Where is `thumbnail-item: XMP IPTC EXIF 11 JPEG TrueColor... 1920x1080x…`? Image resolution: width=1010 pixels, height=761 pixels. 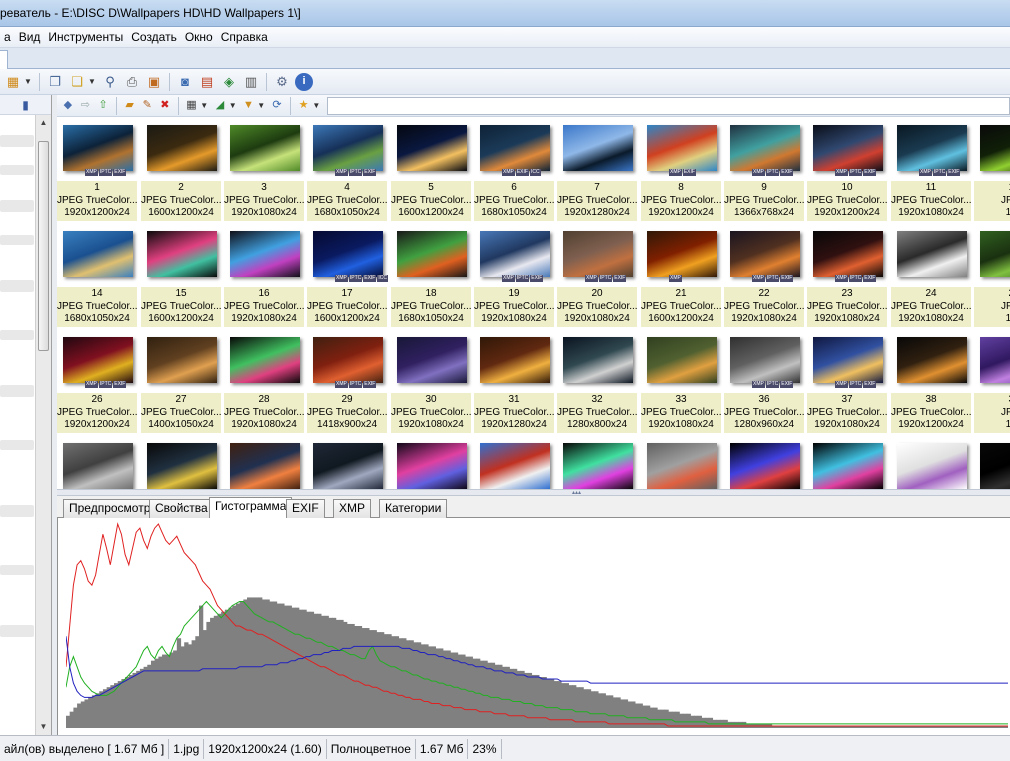
thumbnail-item: XMP IPTC EXIF 11 JPEG TrueColor... 1920x1080x… is located at coordinates (931, 169).